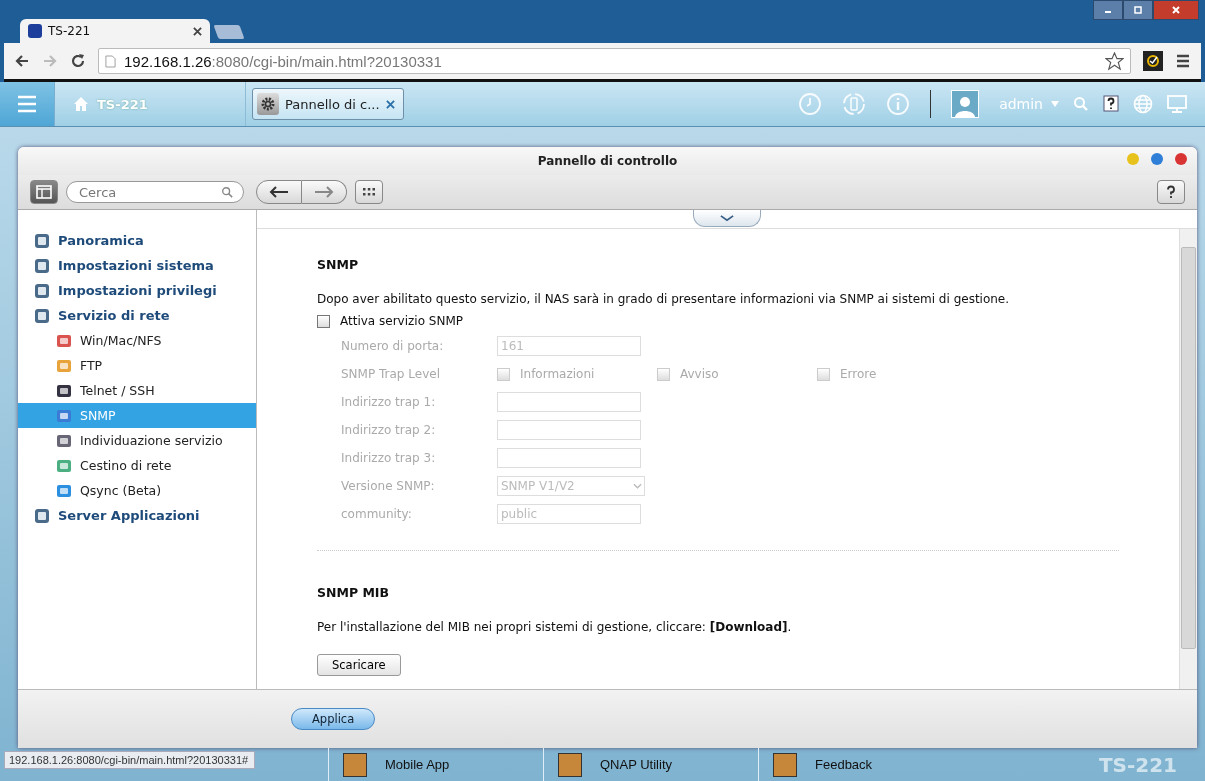 The width and height of the screenshot is (1205, 781). Describe the element at coordinates (137, 240) in the screenshot. I see `sidebar-item: Panoramica` at that location.